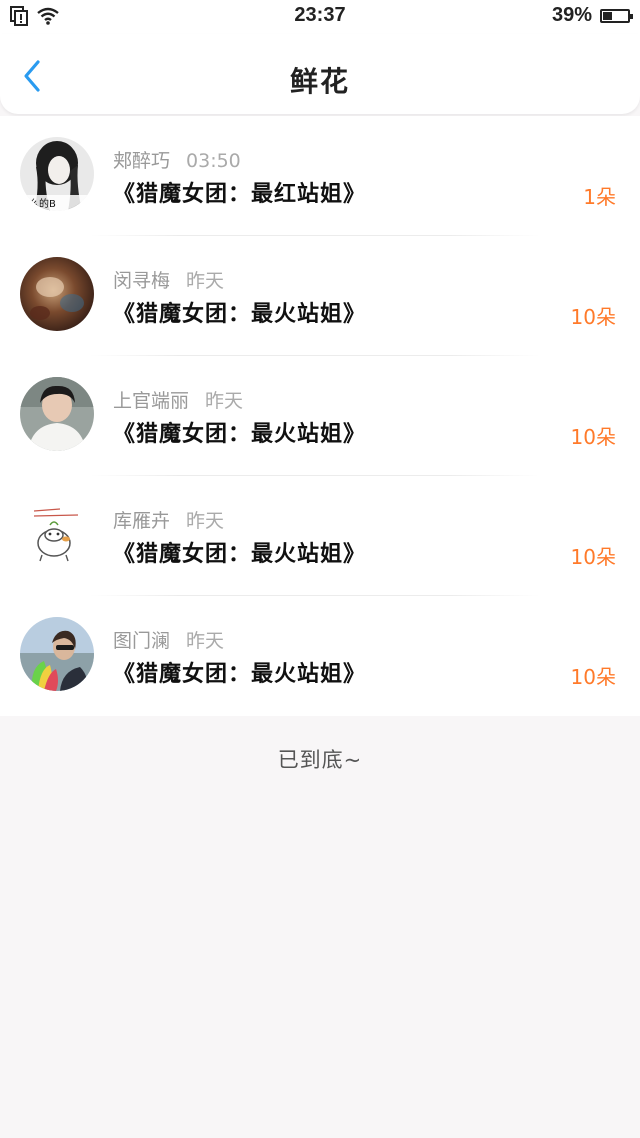 The height and width of the screenshot is (1138, 640). I want to click on avatar-overlay-text: 么的B, so click(42, 203).